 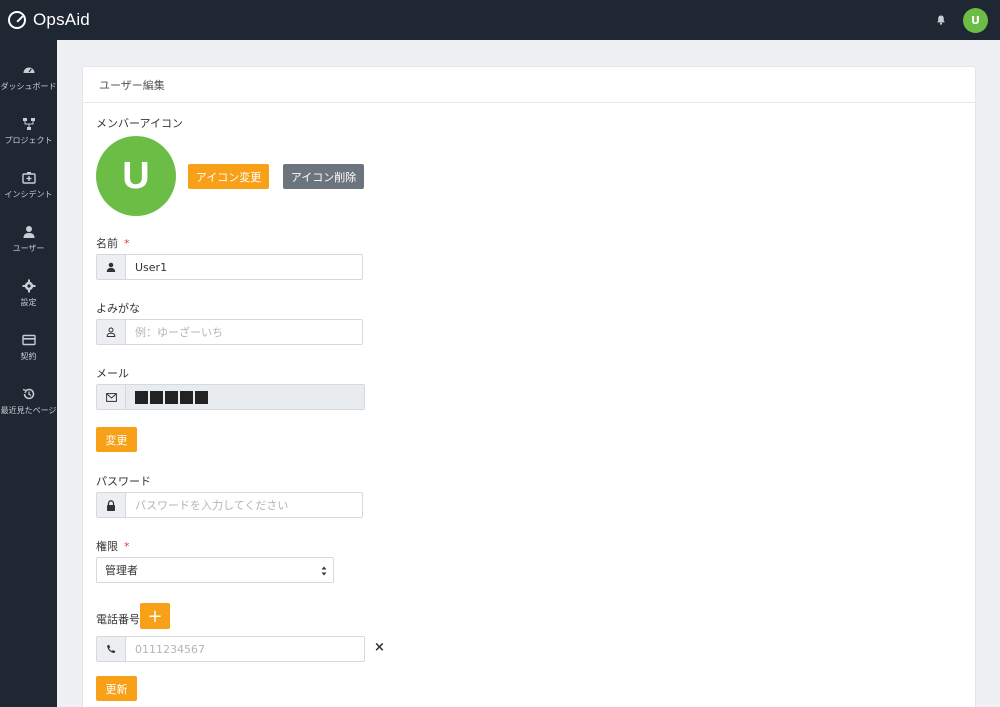 I want to click on name-label-text: 名前, so click(x=107, y=243).